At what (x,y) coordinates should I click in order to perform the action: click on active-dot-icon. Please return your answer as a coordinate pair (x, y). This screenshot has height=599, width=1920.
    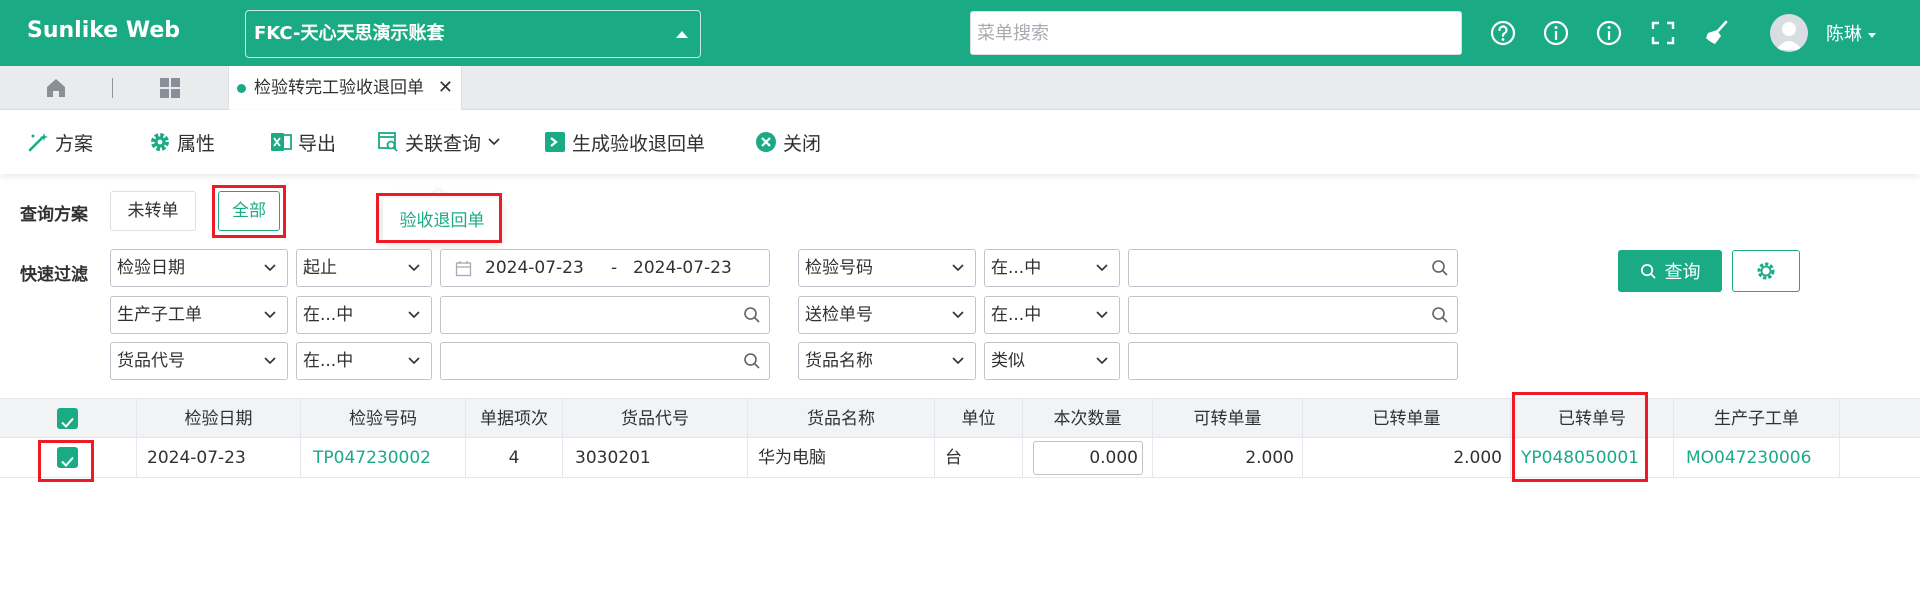
    Looking at the image, I should click on (241, 88).